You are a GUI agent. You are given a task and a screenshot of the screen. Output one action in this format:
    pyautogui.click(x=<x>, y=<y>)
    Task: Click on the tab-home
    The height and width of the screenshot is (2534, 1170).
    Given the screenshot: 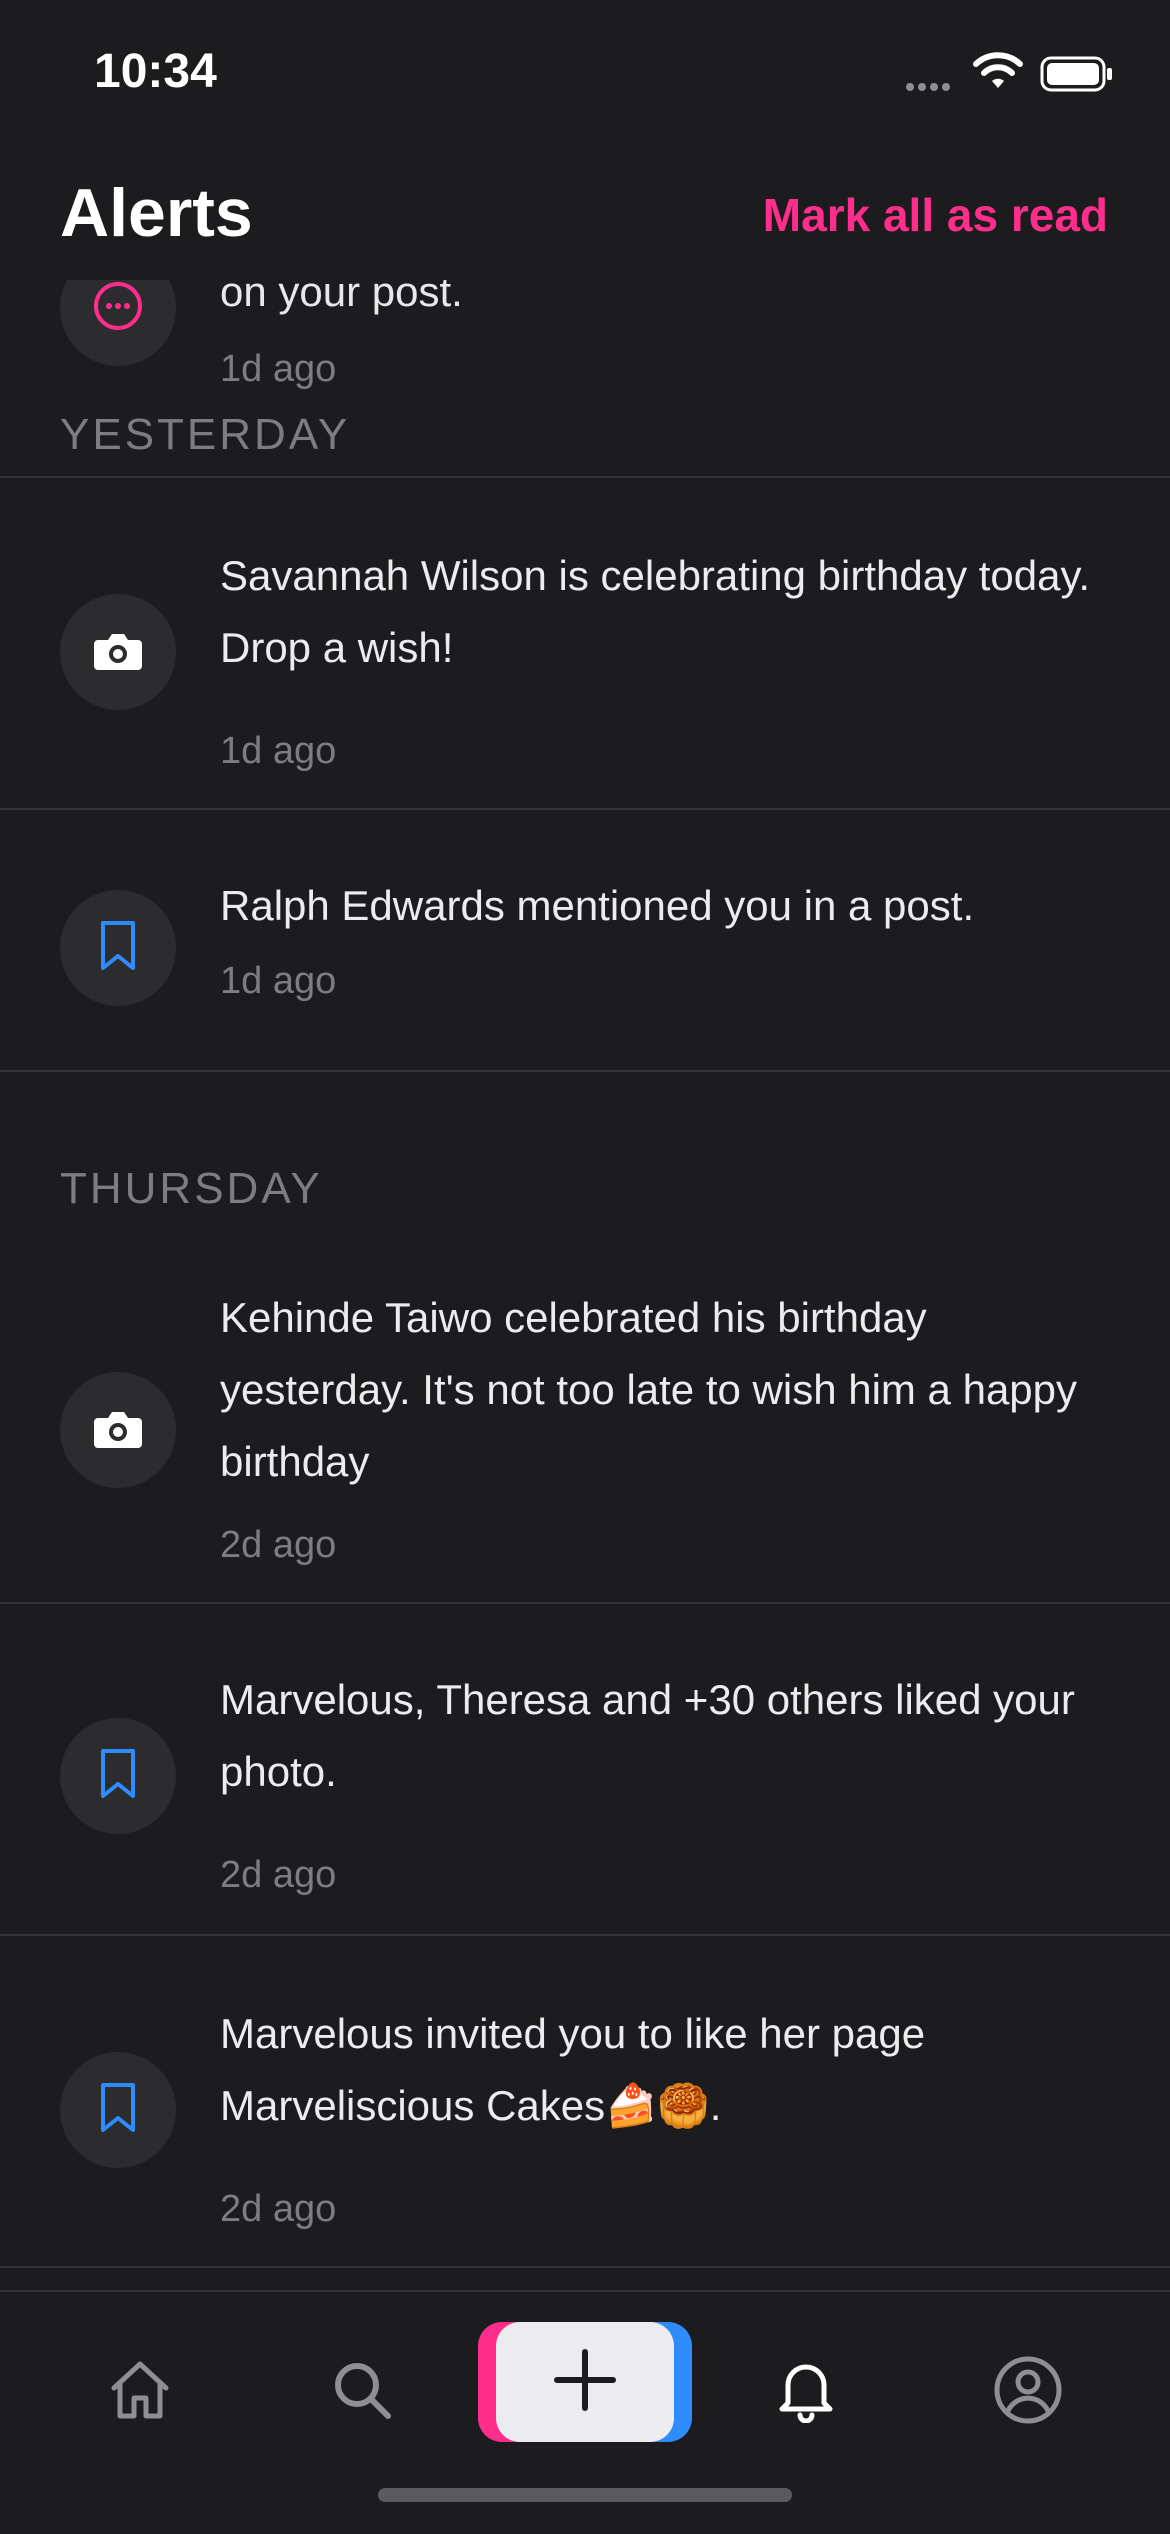 What is the action you would take?
    pyautogui.click(x=140, y=2392)
    